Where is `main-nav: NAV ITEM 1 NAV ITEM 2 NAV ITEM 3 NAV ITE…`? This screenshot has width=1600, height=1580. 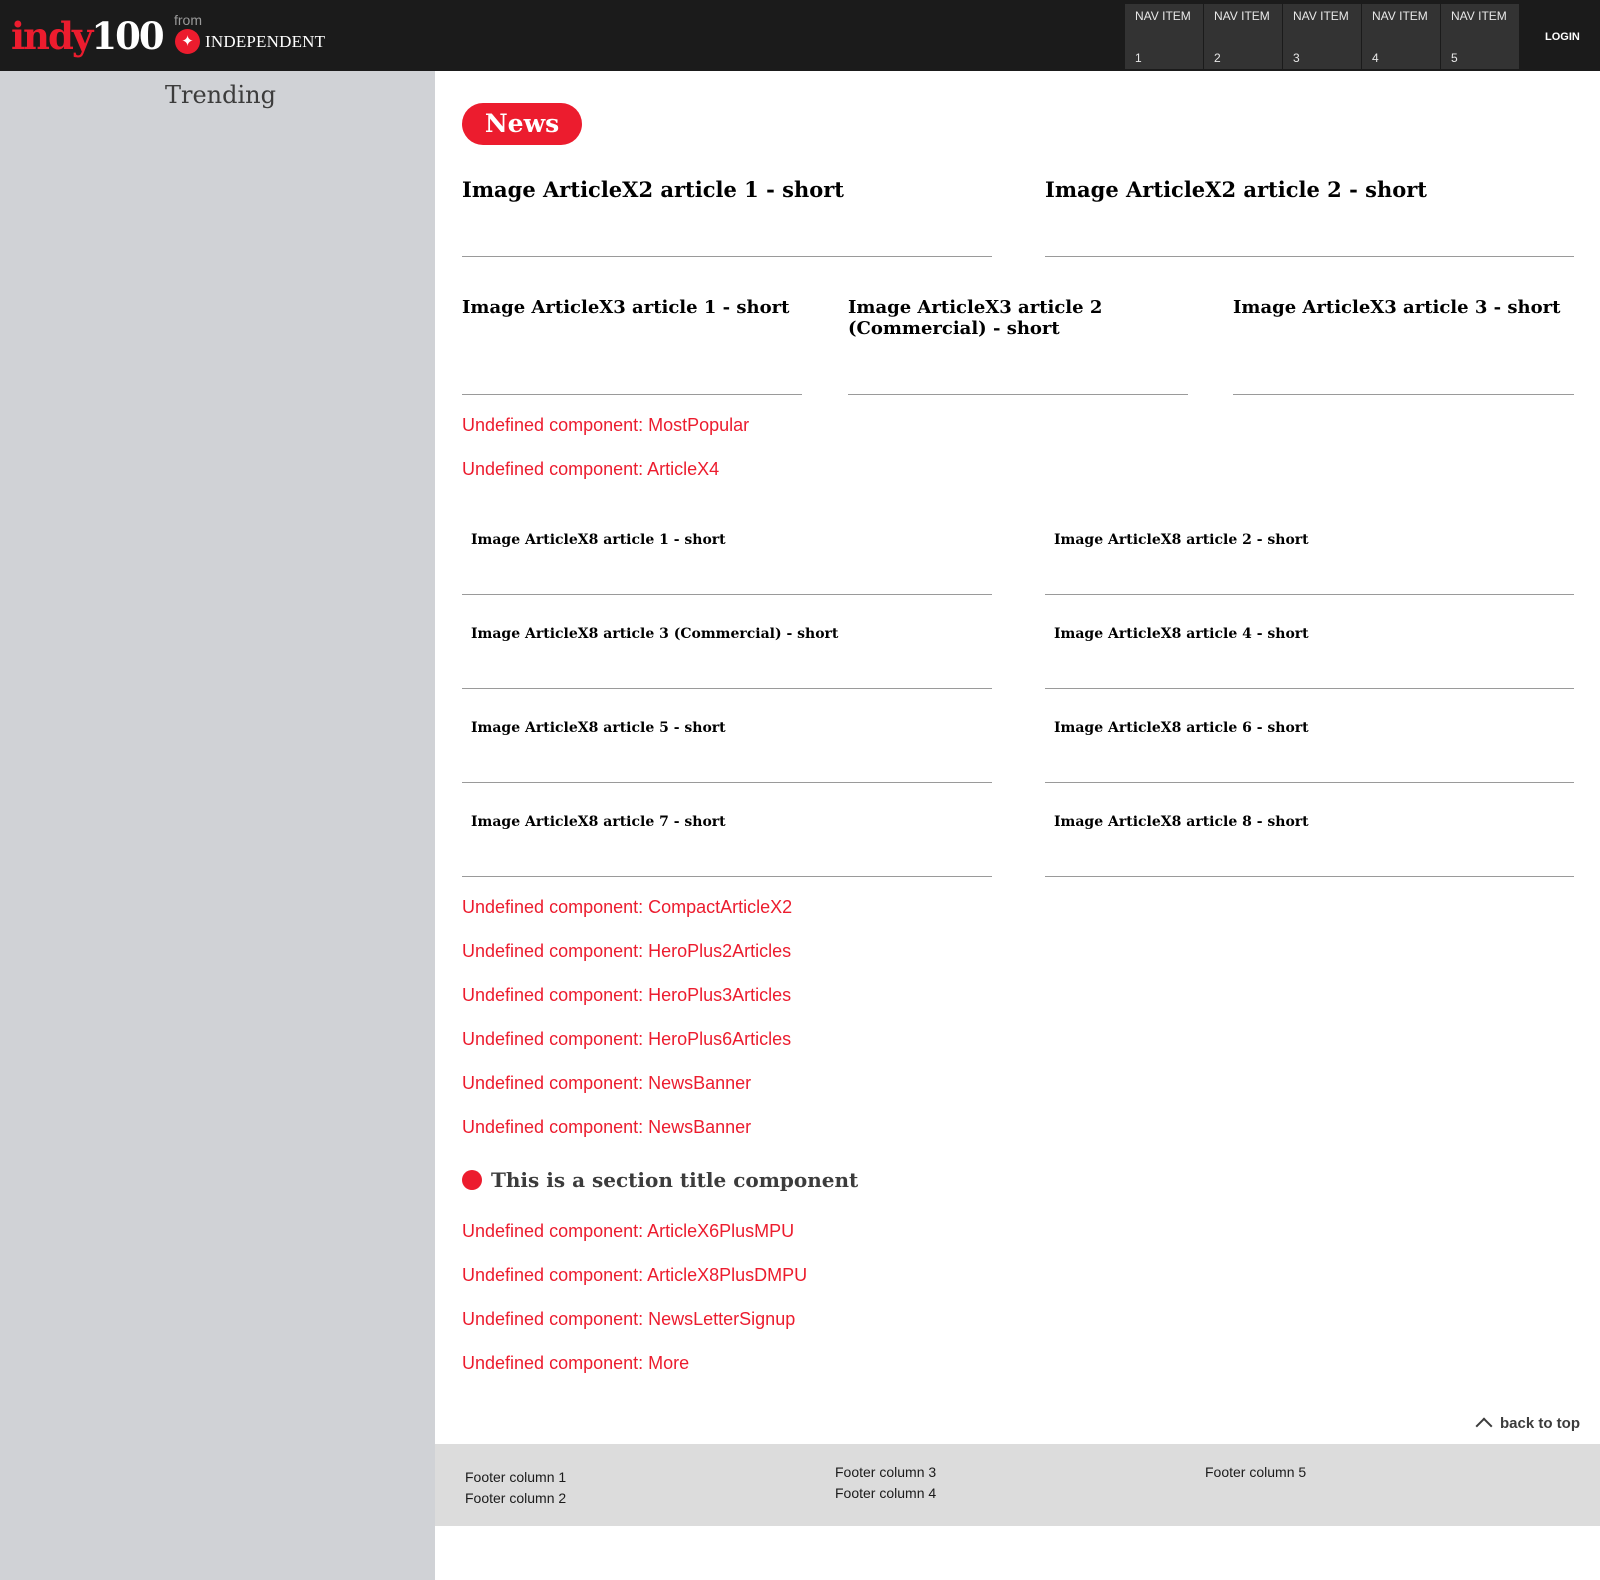
main-nav: NAV ITEM 1 NAV ITEM 2 NAV ITEM 3 NAV ITE… is located at coordinates (1322, 36).